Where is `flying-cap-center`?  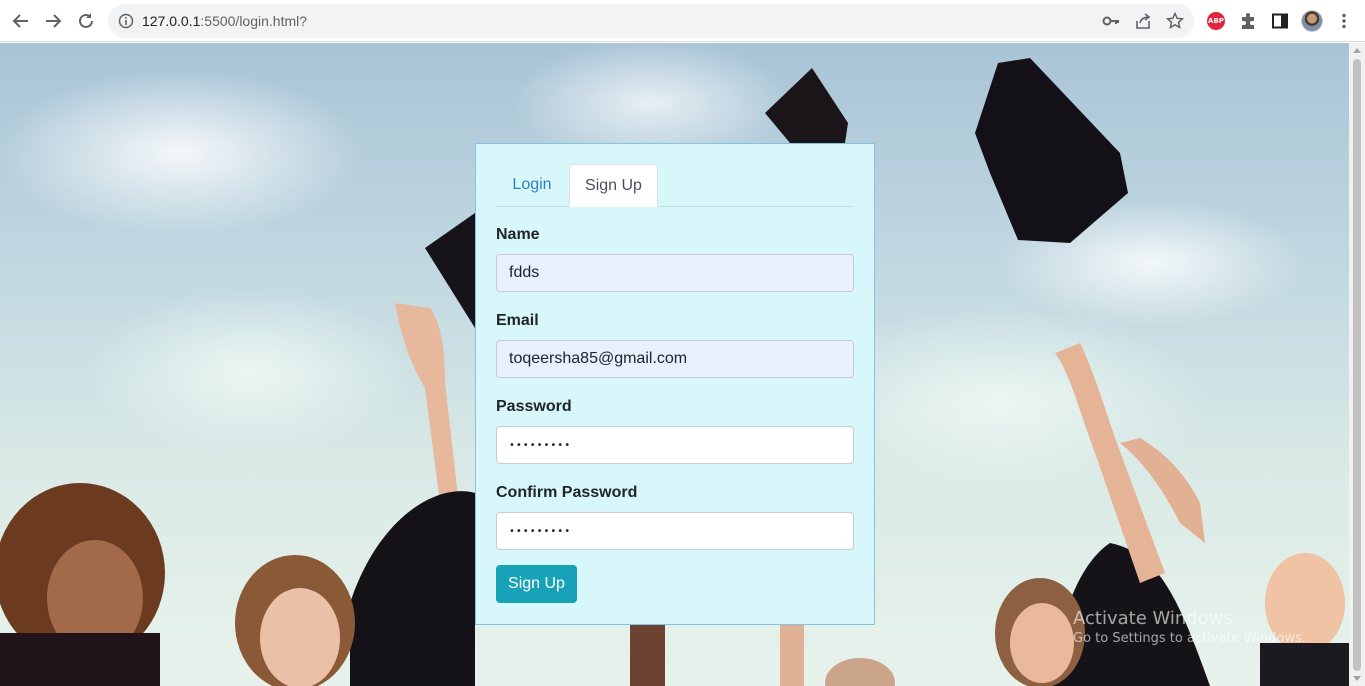
flying-cap-center is located at coordinates (806, 105).